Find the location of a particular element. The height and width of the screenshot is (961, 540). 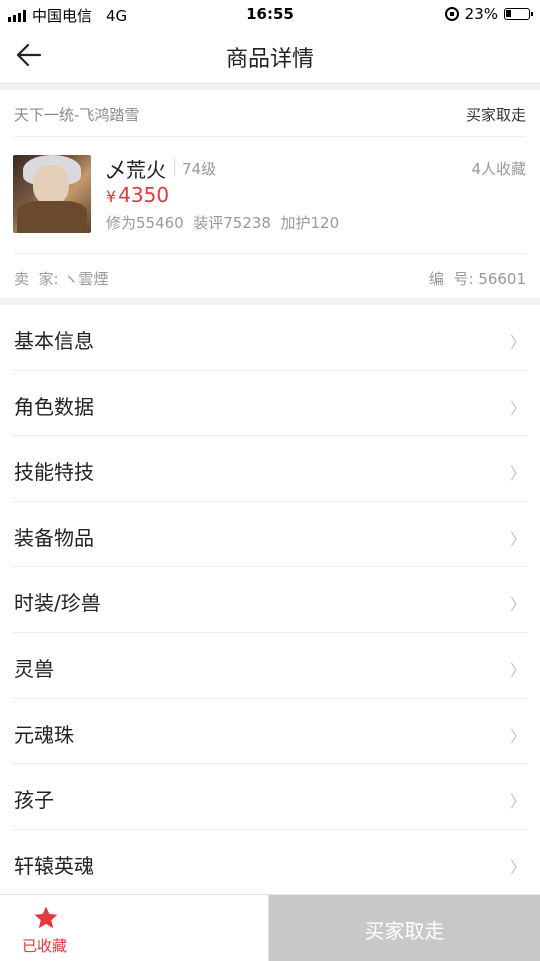

character-level: 74级 is located at coordinates (199, 169).